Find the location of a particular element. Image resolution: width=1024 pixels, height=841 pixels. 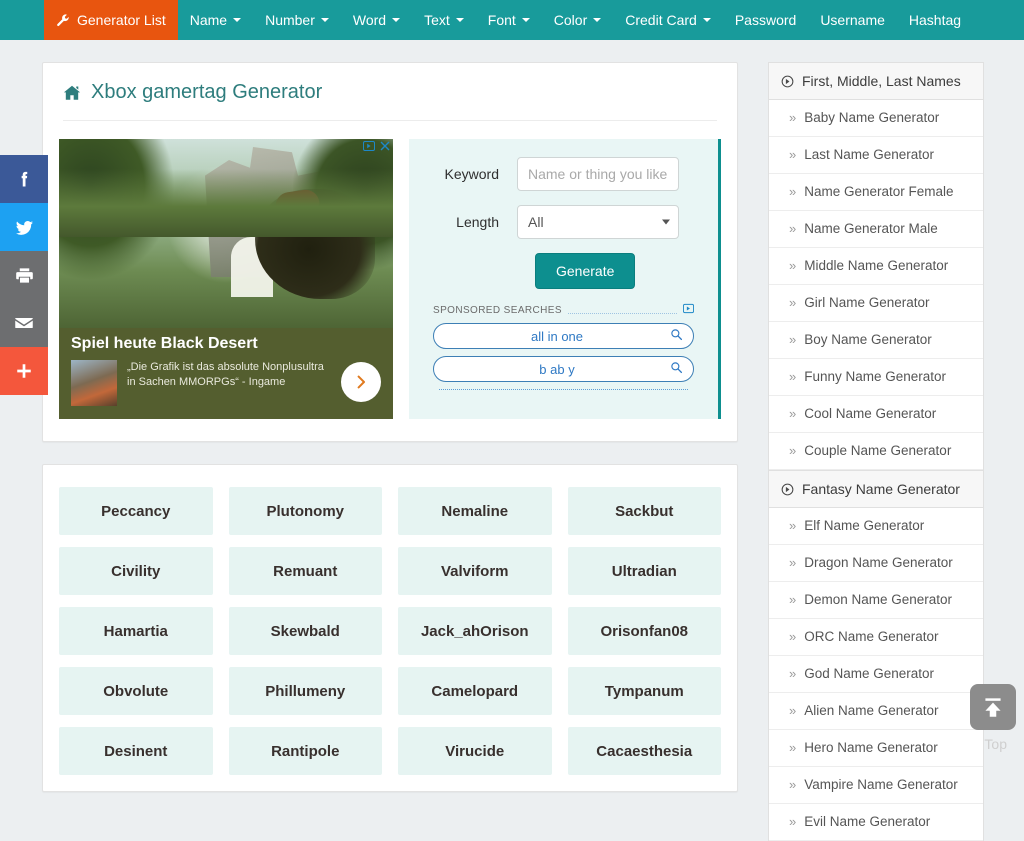

sidebar-item-label: Name Generator Male is located at coordinates (871, 228).